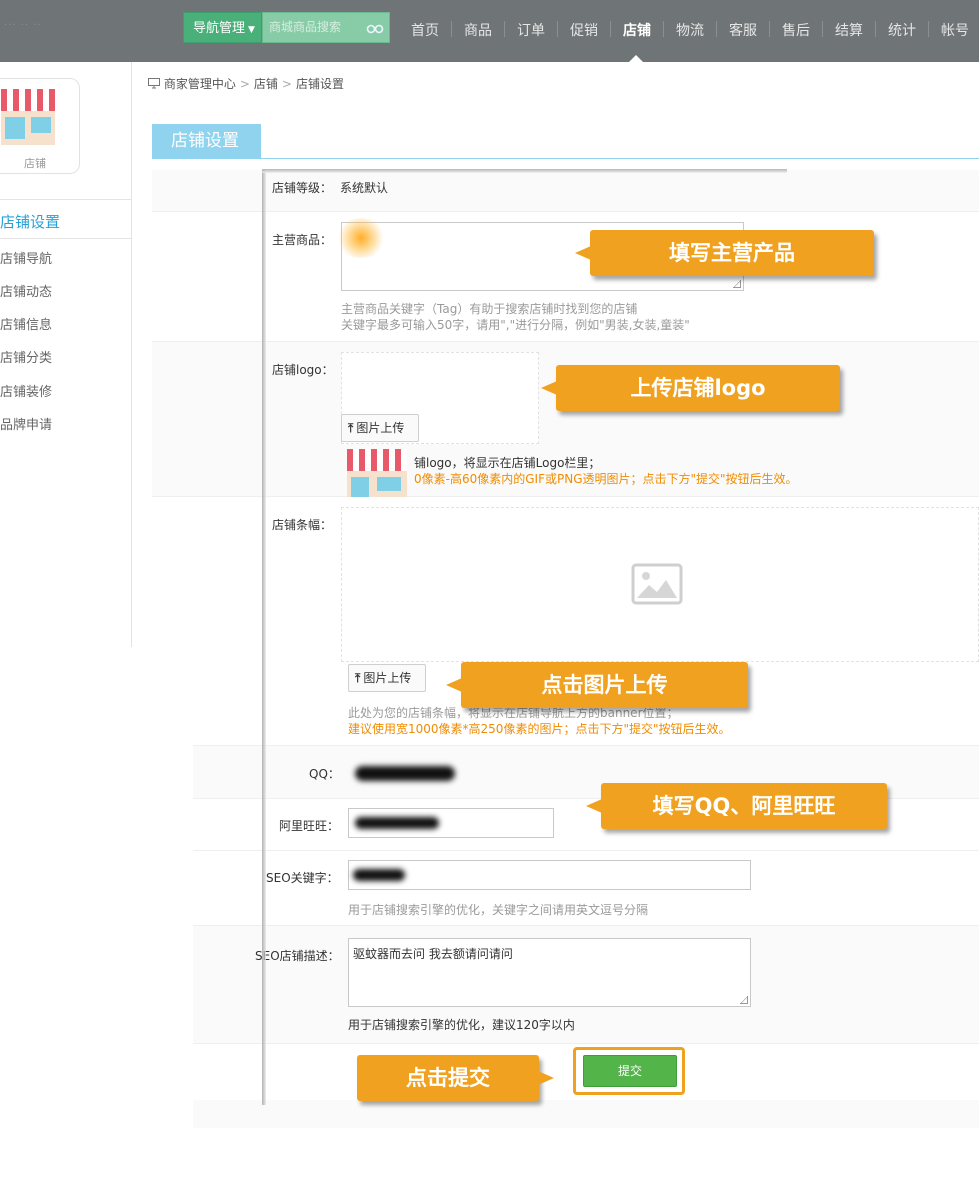 The image size is (979, 1181). What do you see at coordinates (724, 253) in the screenshot?
I see `callout-main-goods: 填写主营产品` at bounding box center [724, 253].